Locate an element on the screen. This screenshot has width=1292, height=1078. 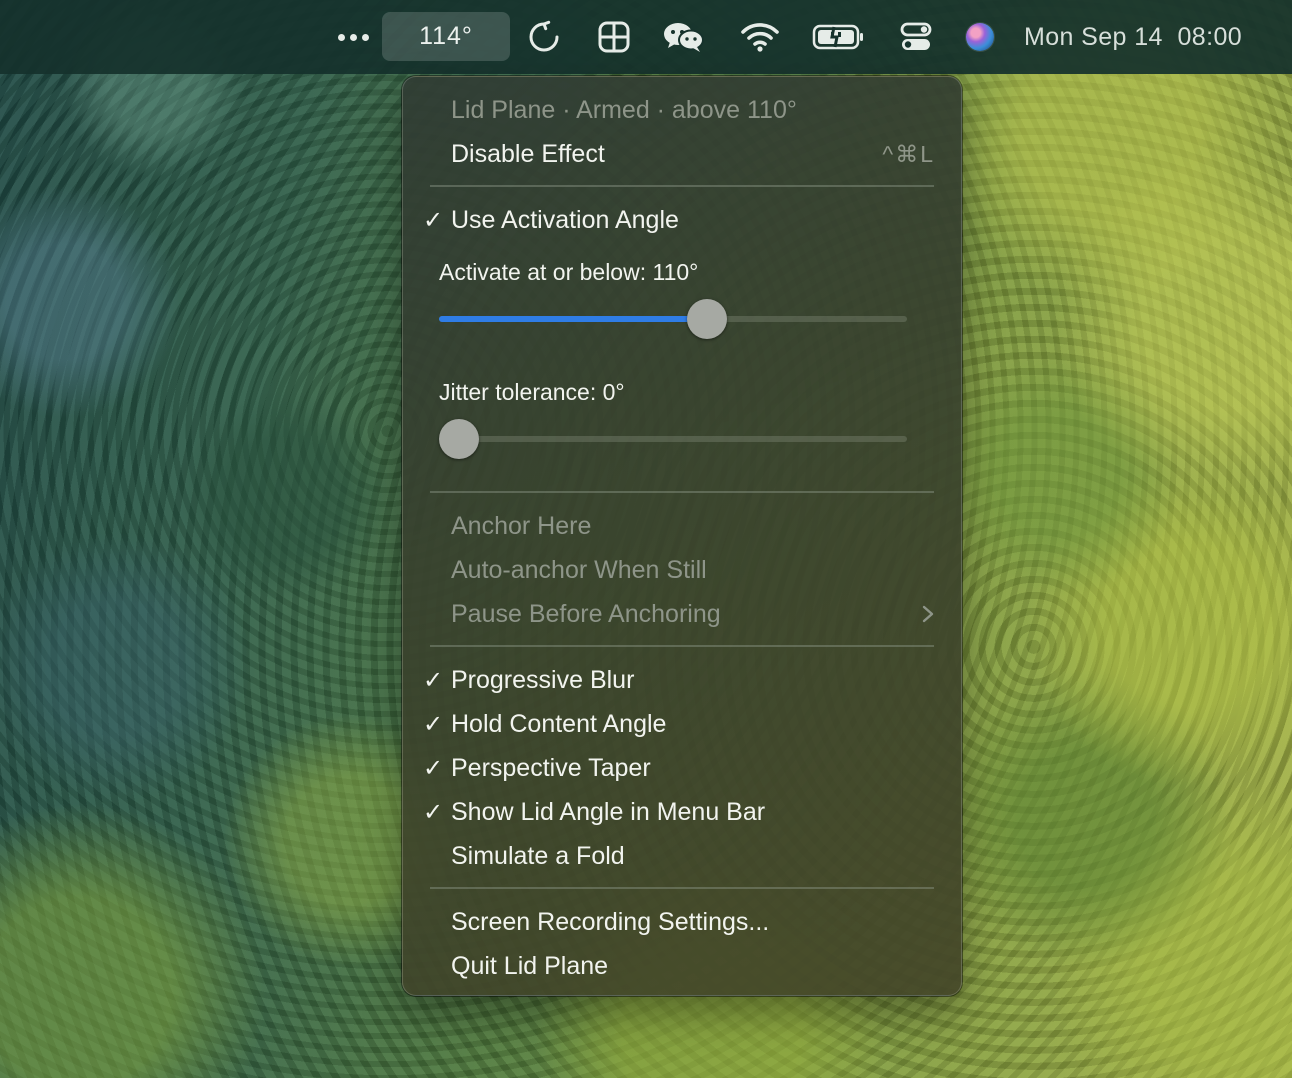
slider-track is located at coordinates (673, 439).